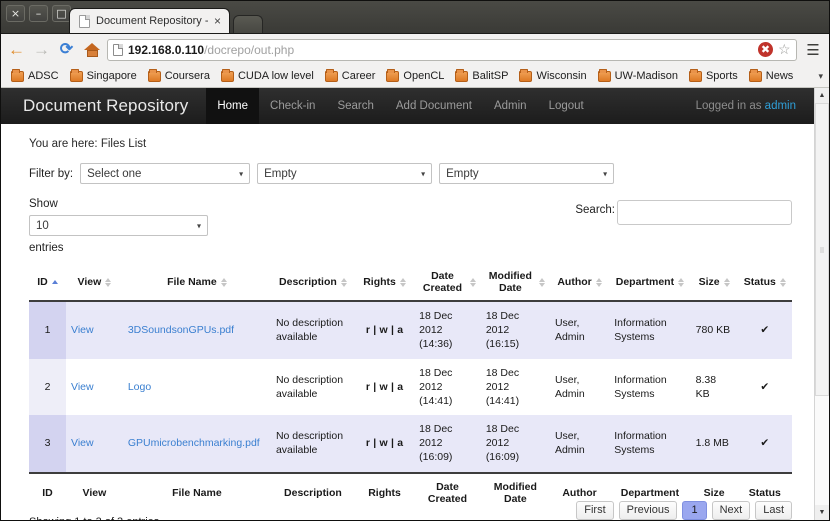 The height and width of the screenshot is (521, 830). I want to click on new-tab-button, so click(248, 24).